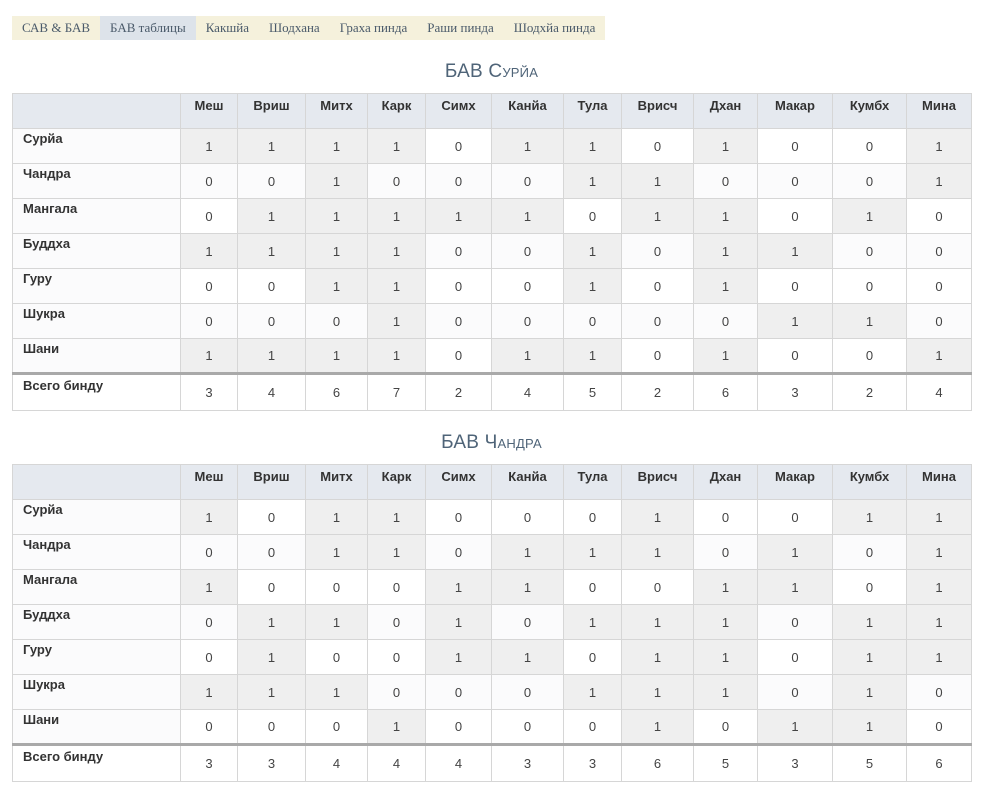  I want to click on column-header: Мина, so click(939, 482).